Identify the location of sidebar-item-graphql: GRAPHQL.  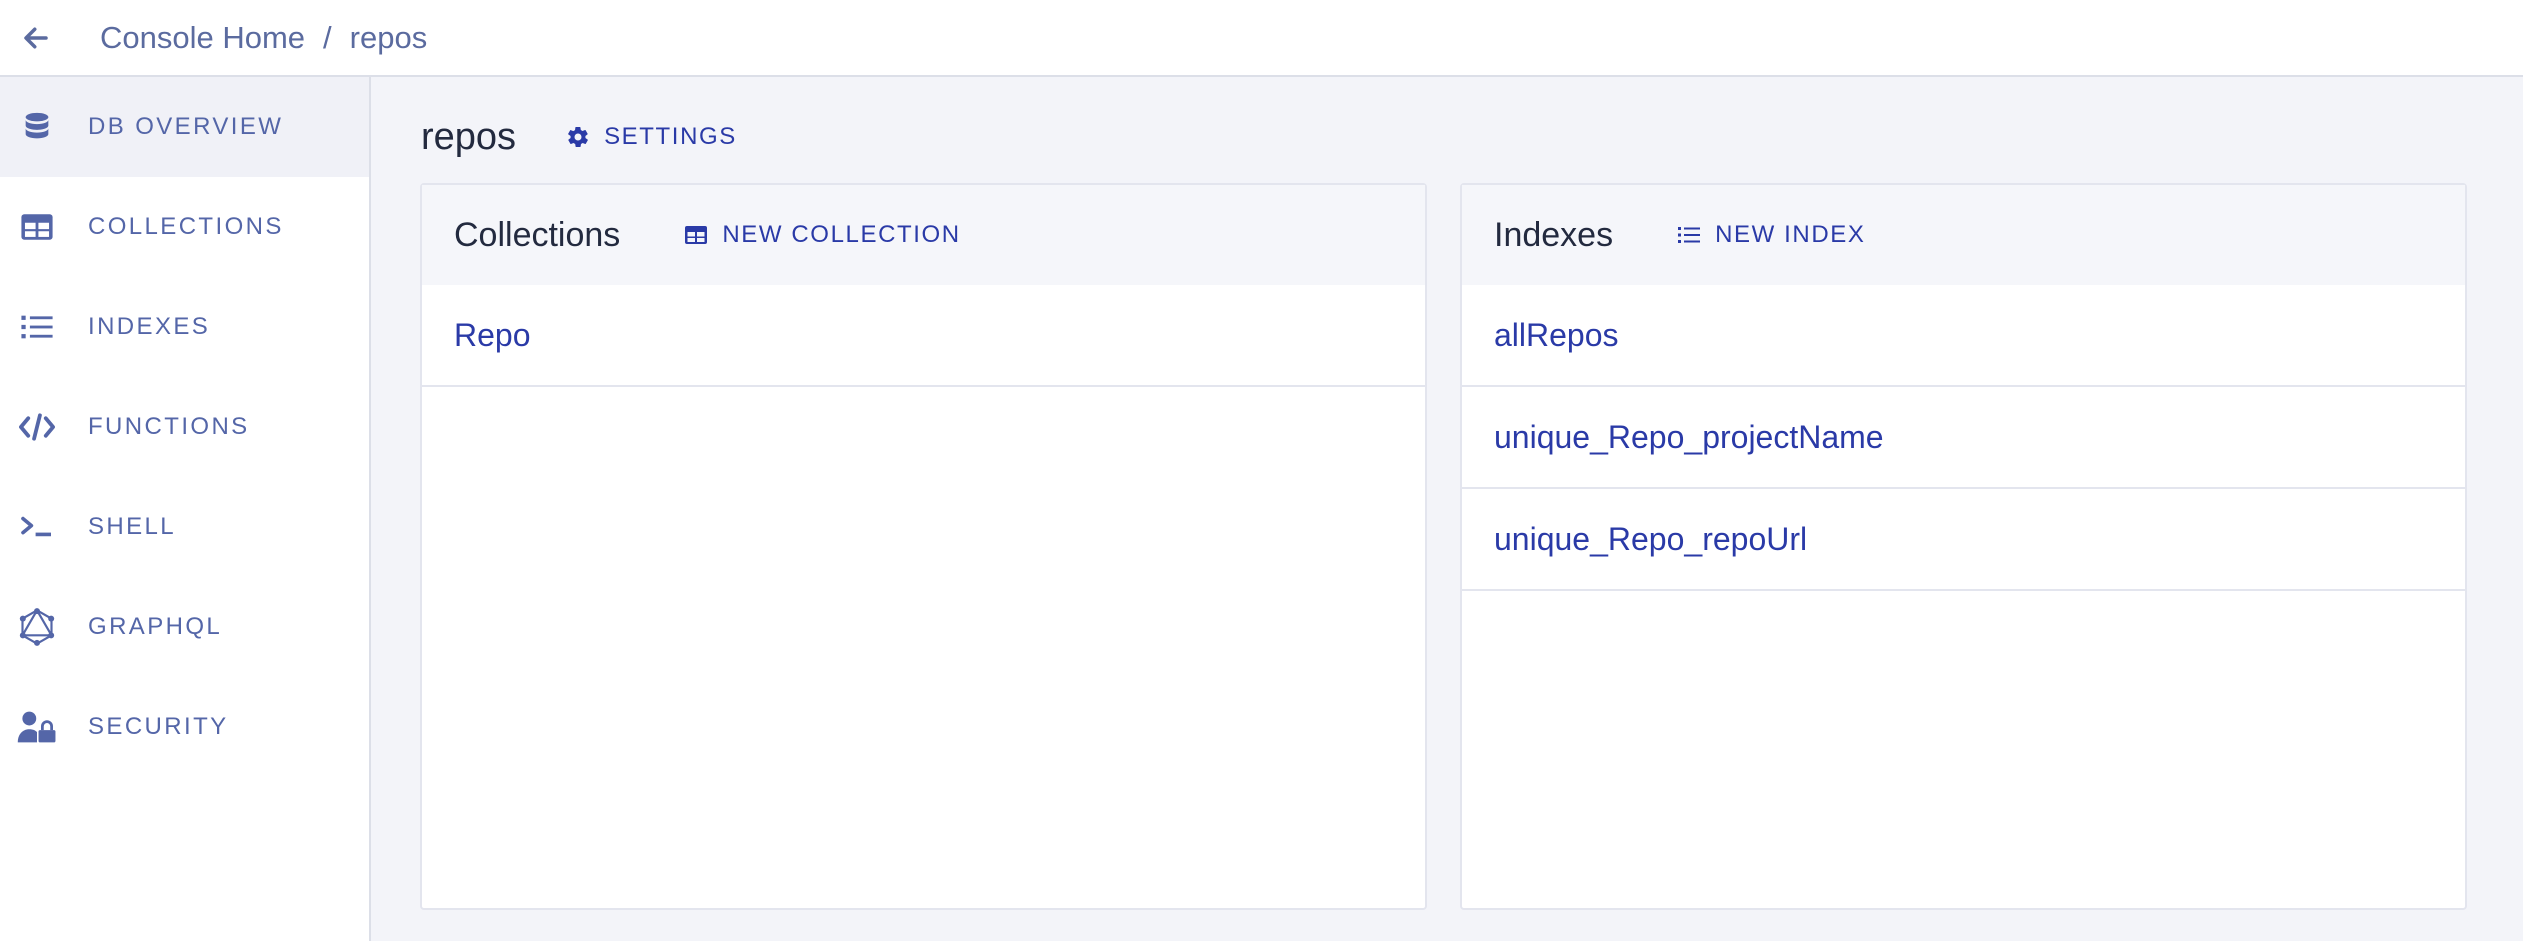
(184, 627).